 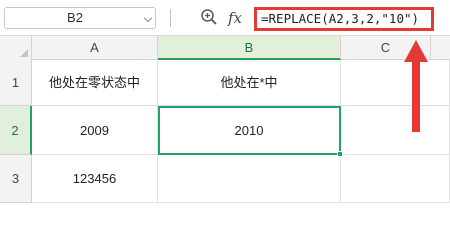 What do you see at coordinates (95, 83) in the screenshot?
I see `cell-a1: 他处在零状态中` at bounding box center [95, 83].